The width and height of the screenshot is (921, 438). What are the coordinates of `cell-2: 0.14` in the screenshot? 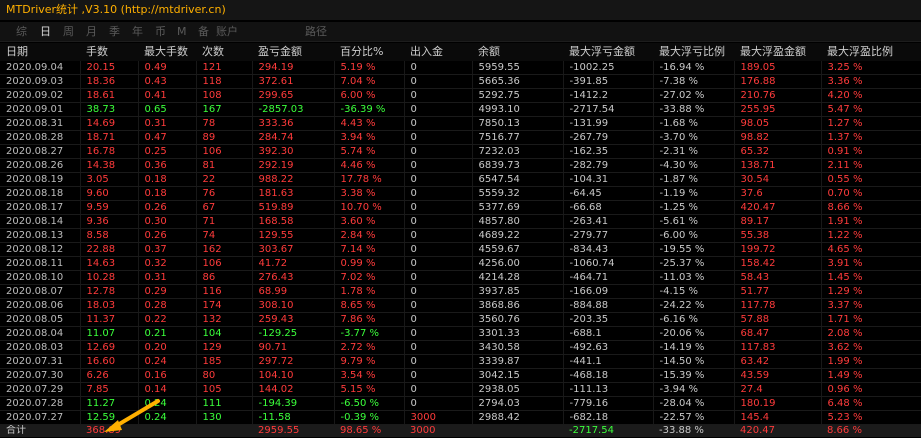 It's located at (167, 389).